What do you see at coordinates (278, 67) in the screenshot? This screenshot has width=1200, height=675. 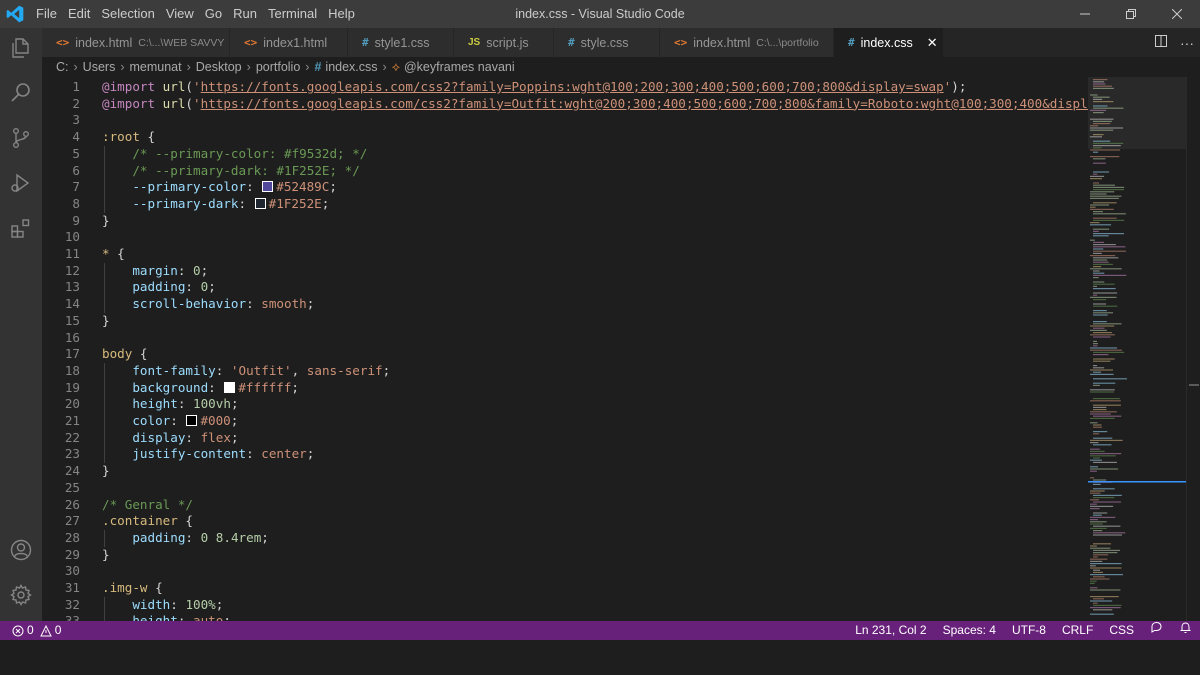 I see `breadcrumb-item: portfolio` at bounding box center [278, 67].